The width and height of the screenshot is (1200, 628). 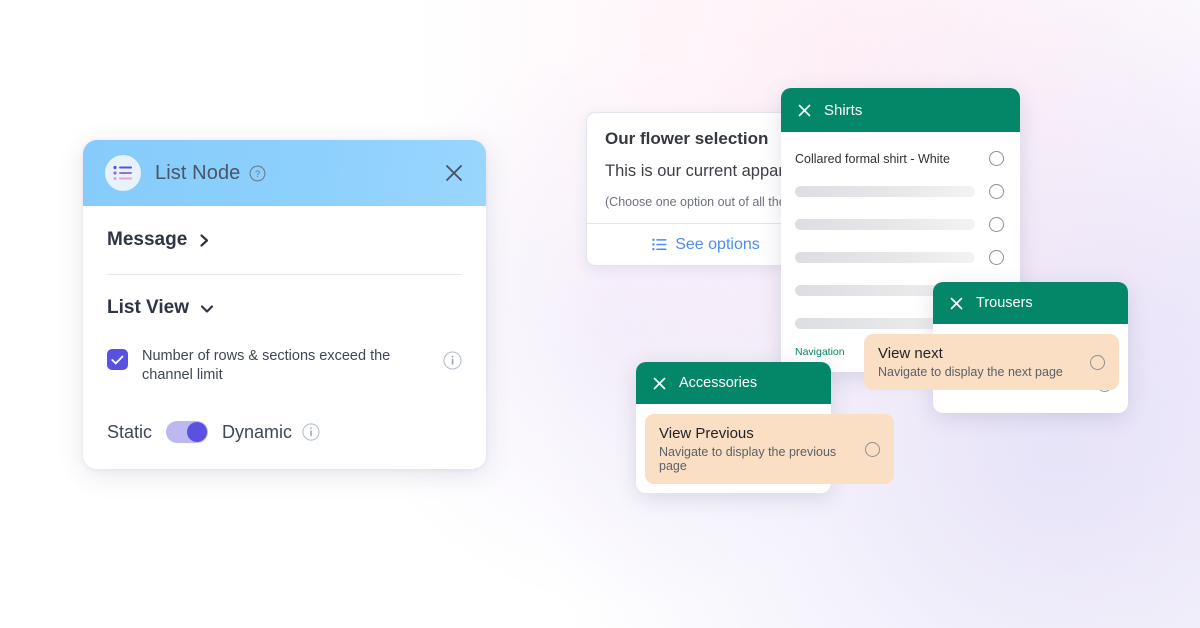 I want to click on toggle-label-static: Static, so click(x=130, y=431).